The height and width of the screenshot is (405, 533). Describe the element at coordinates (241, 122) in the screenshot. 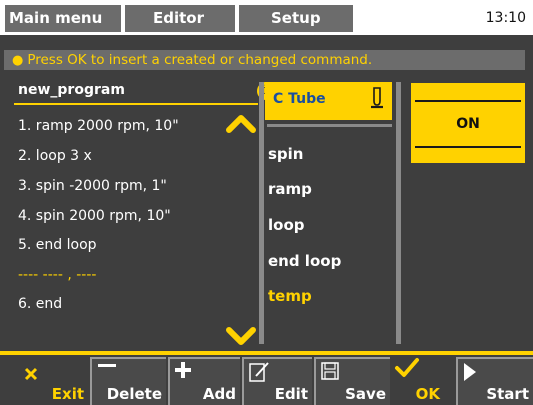

I see `scroll-up-icon` at that location.